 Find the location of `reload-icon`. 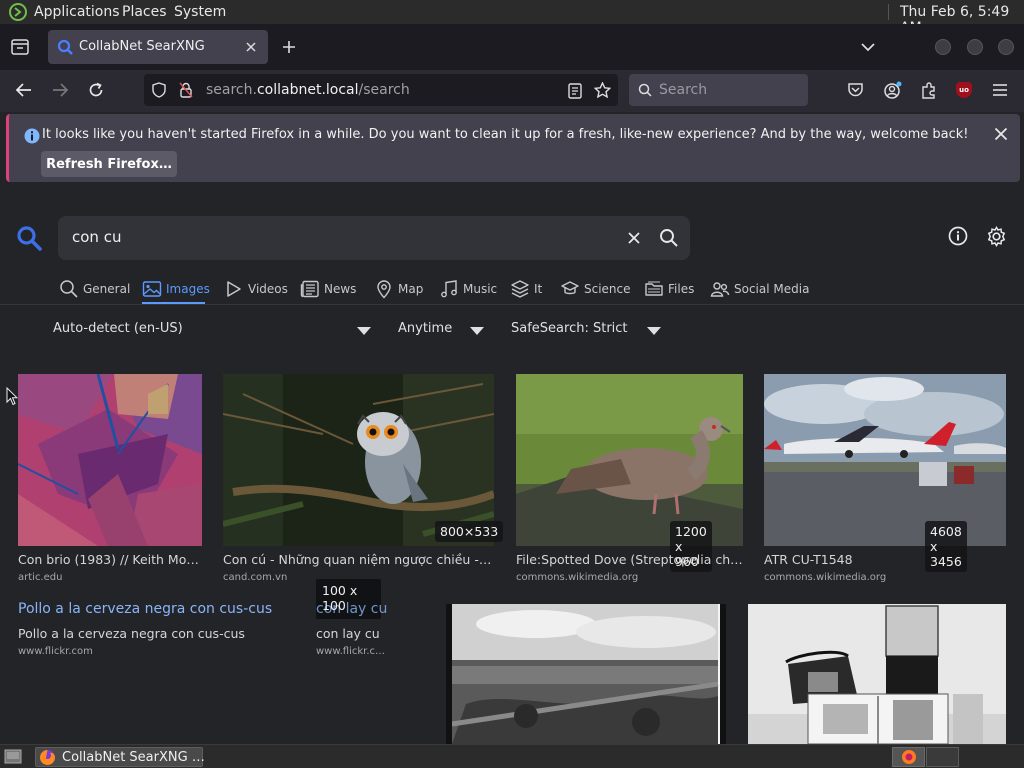

reload-icon is located at coordinates (96, 90).